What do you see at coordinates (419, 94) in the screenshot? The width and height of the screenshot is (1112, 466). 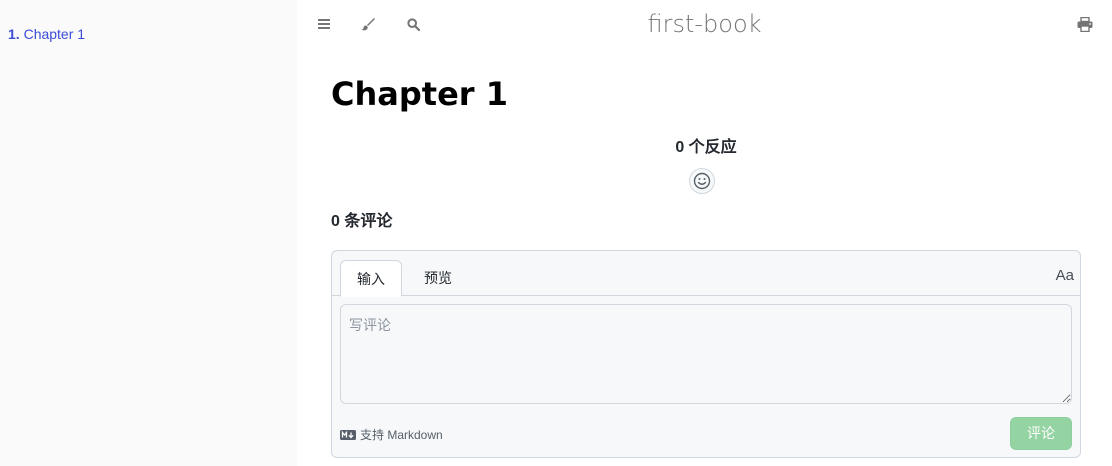 I see `chapter-title: Chapter 1` at bounding box center [419, 94].